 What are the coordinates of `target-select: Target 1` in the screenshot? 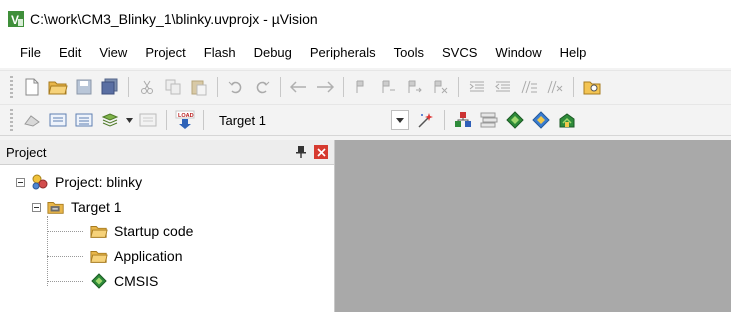 It's located at (301, 120).